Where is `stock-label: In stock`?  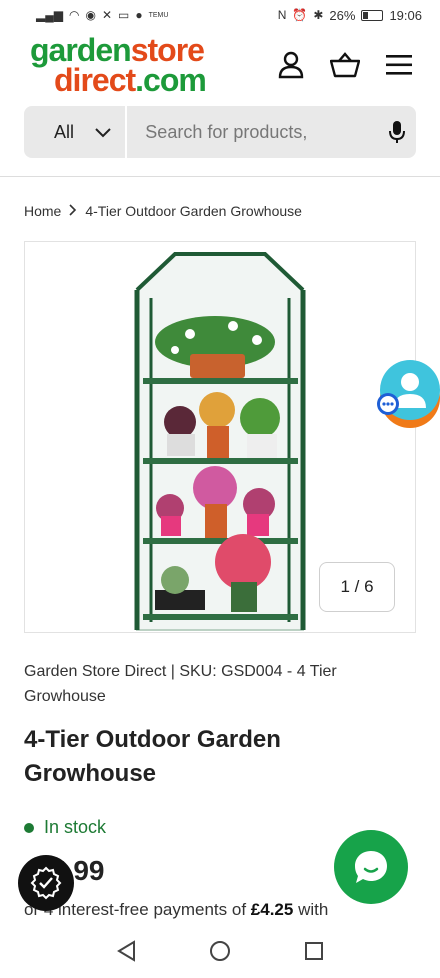
stock-label: In stock is located at coordinates (75, 827).